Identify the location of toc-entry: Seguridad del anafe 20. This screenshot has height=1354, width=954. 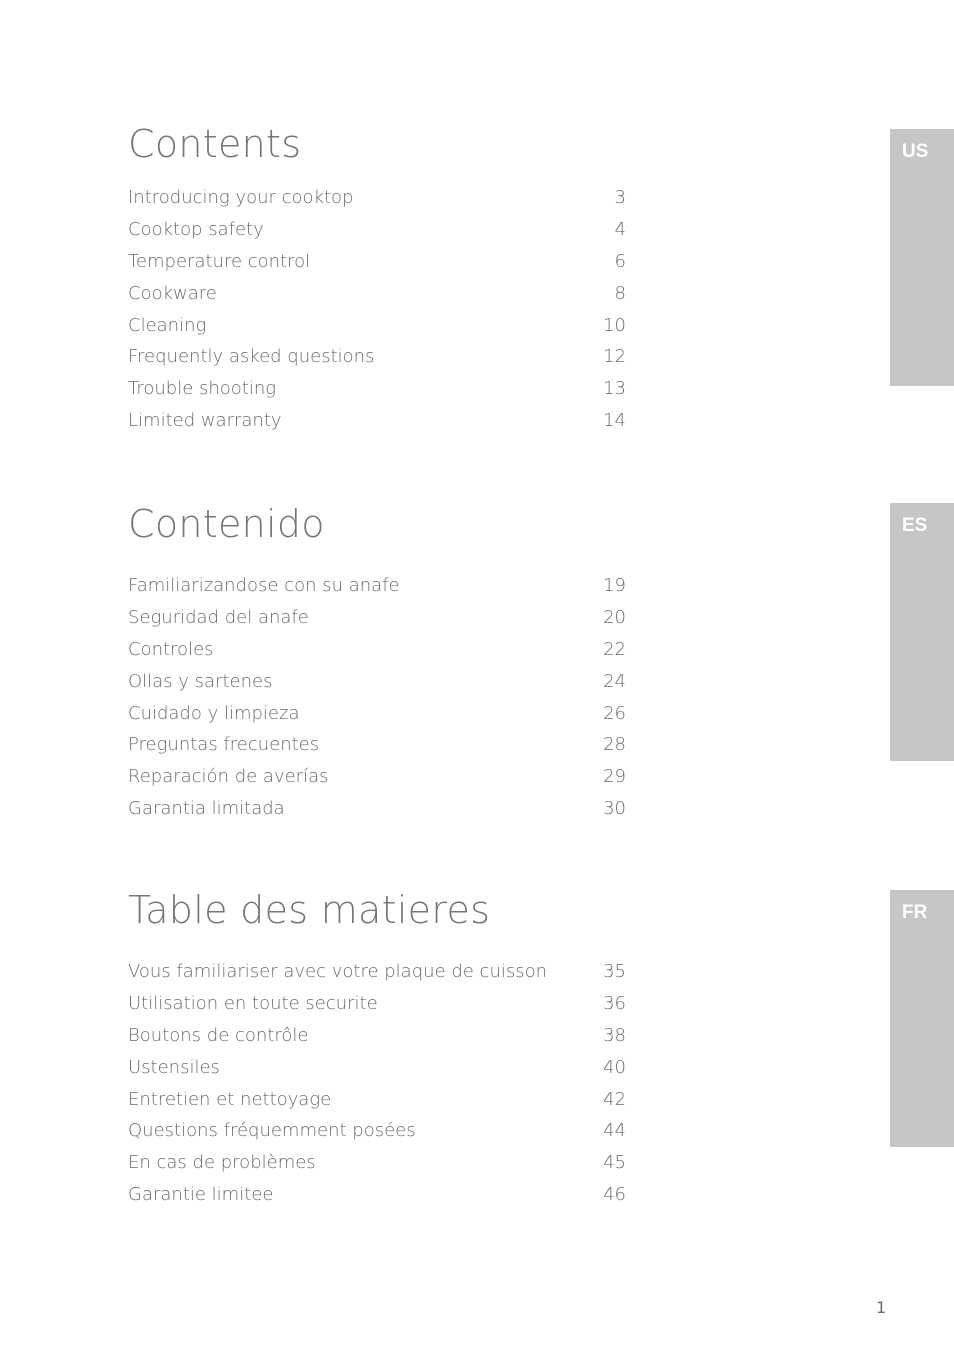
(377, 618).